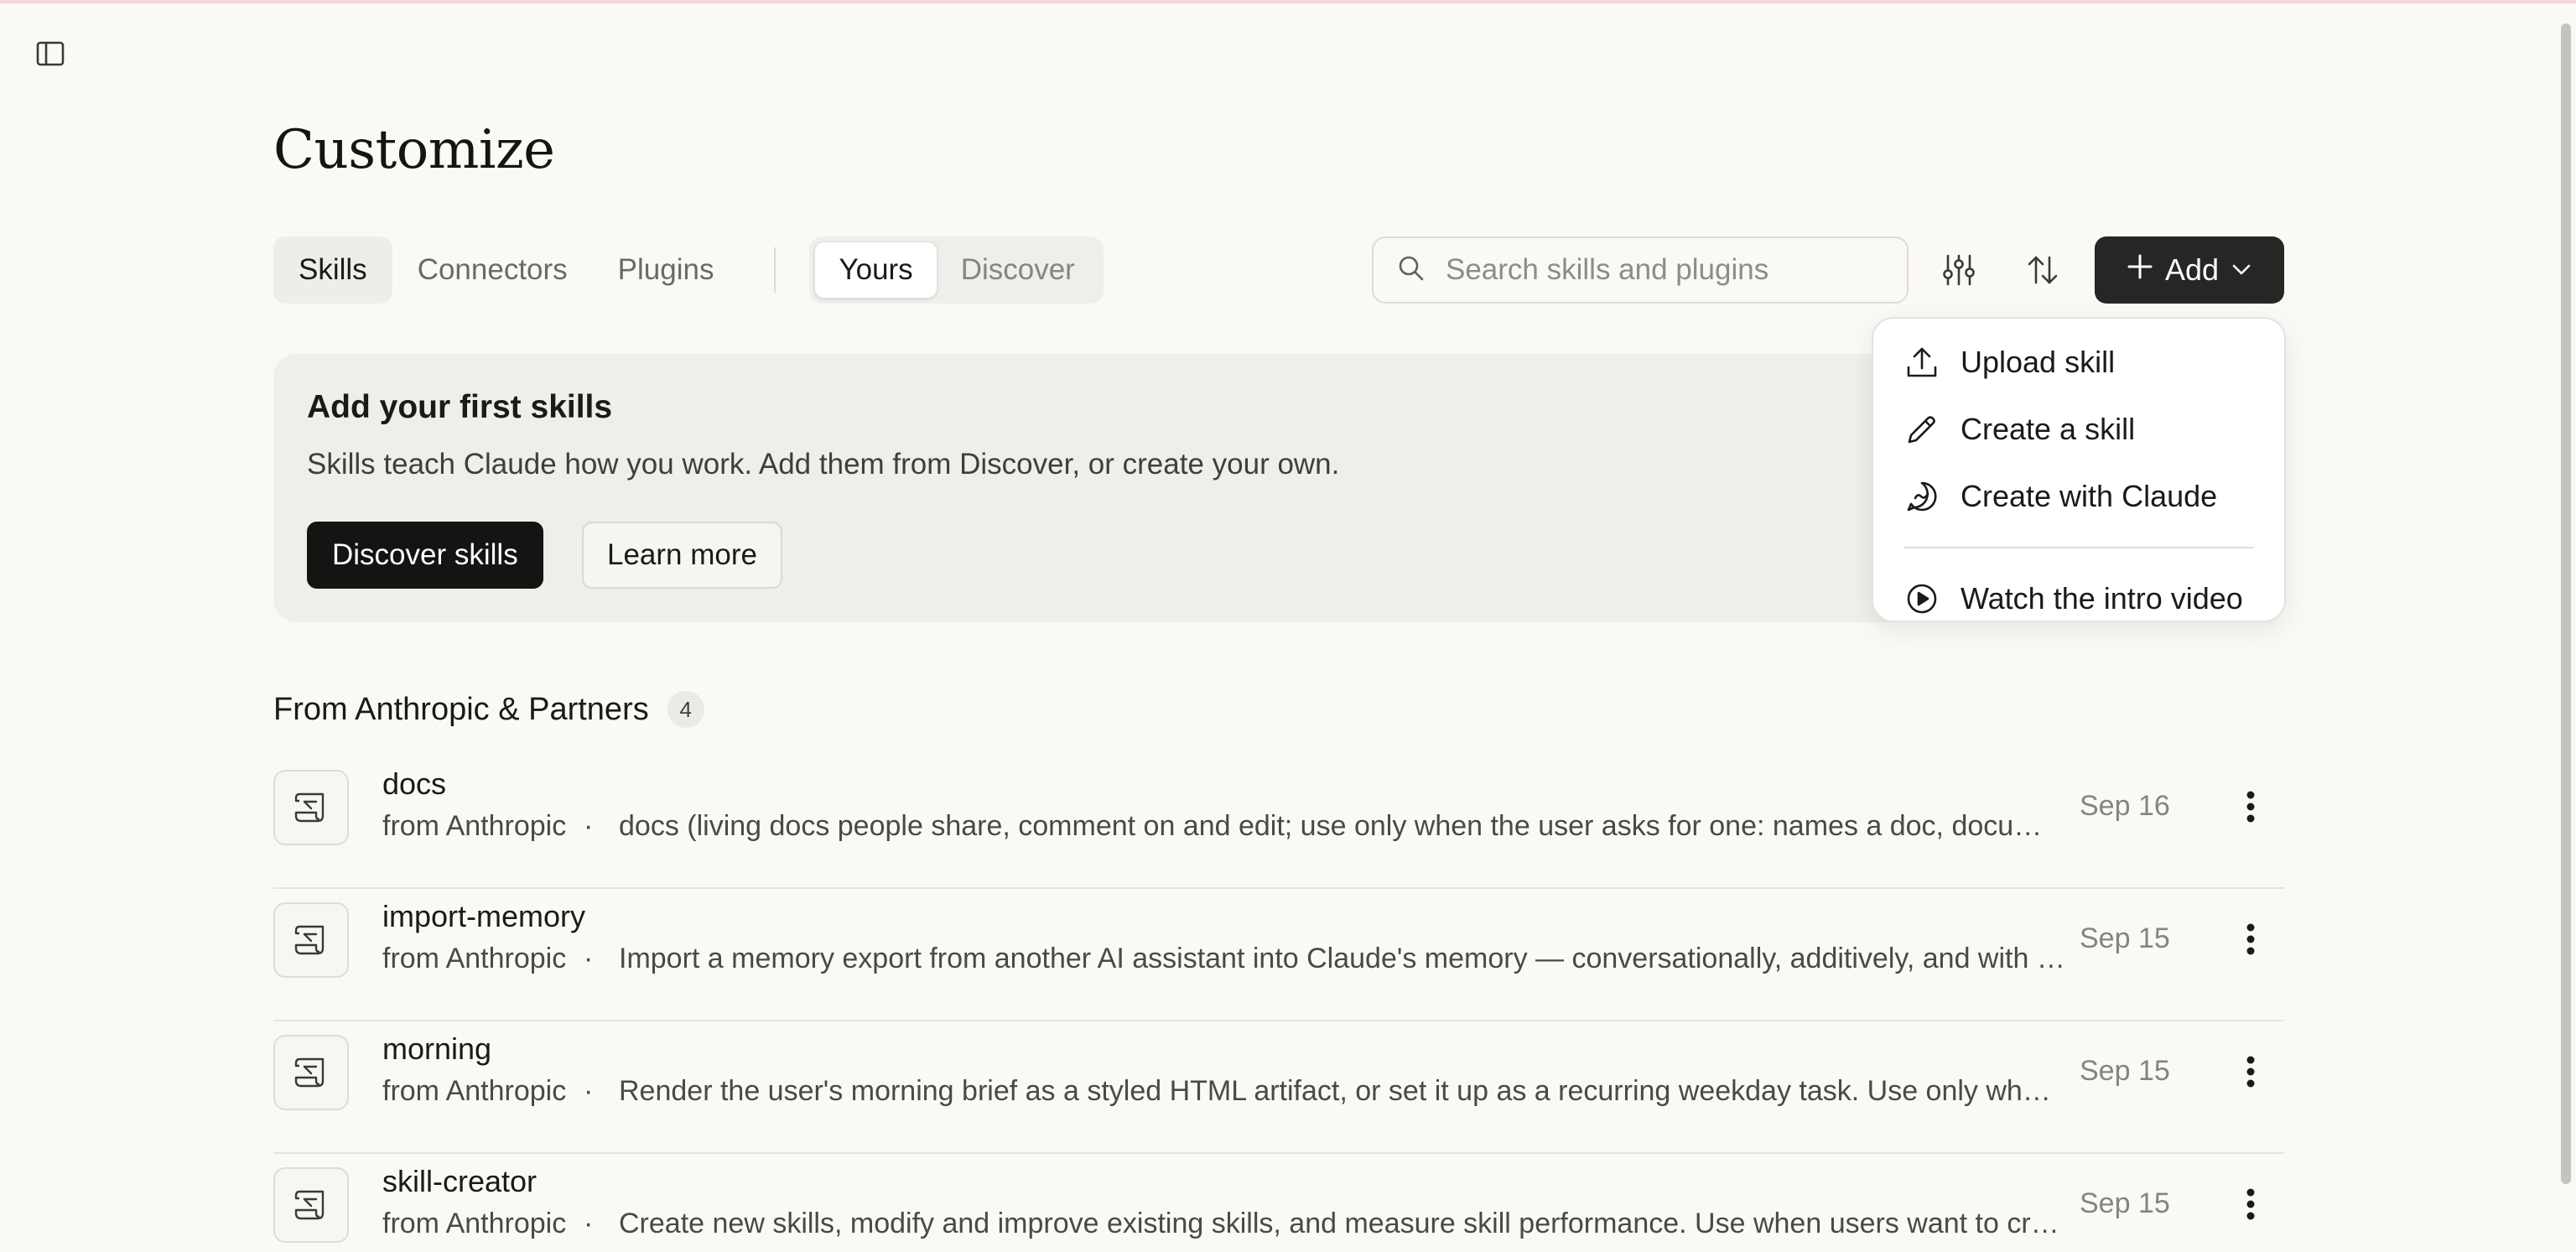  Describe the element at coordinates (50, 53) in the screenshot. I see `sidebar-toggle-icon` at that location.